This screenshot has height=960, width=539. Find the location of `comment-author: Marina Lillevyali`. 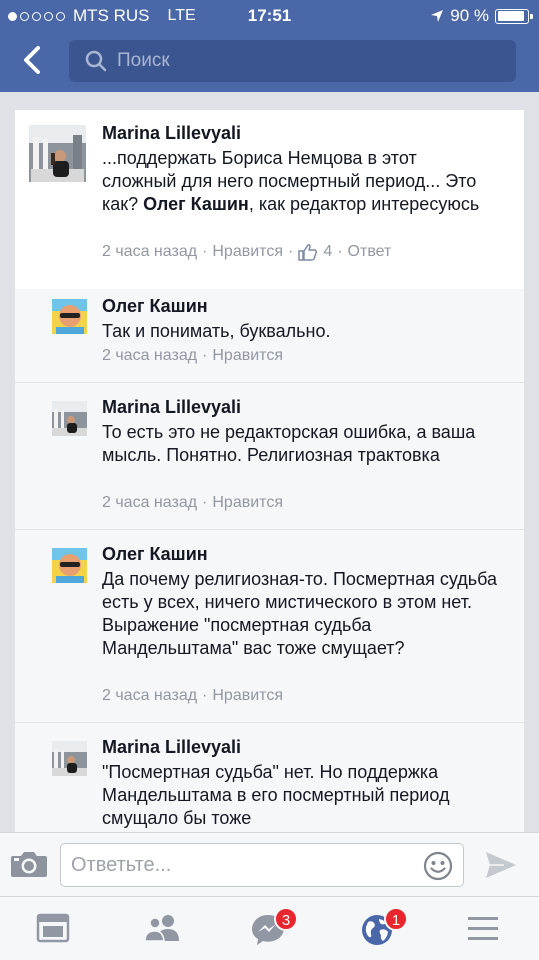

comment-author: Marina Lillevyali is located at coordinates (171, 133).